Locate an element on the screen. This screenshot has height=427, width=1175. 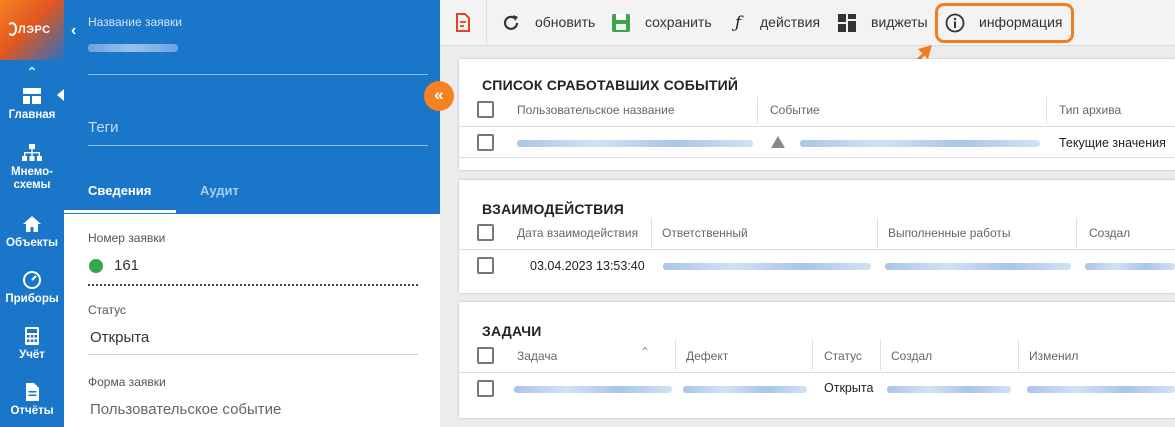
actions-button: действия is located at coordinates (790, 22).